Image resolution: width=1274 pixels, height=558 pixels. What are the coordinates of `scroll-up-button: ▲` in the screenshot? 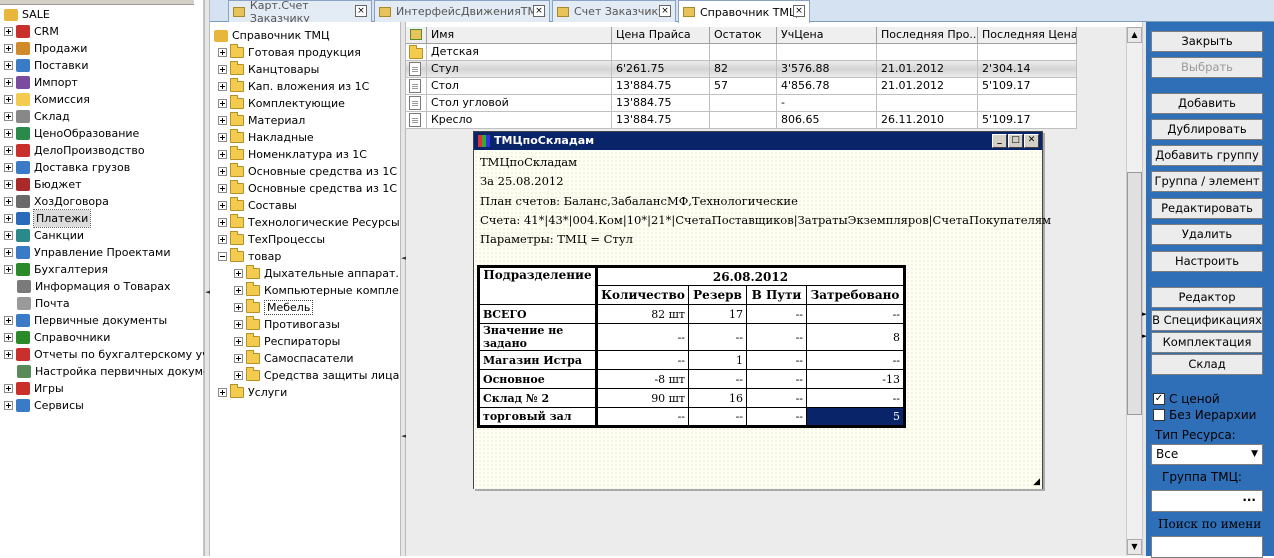 It's located at (1134, 35).